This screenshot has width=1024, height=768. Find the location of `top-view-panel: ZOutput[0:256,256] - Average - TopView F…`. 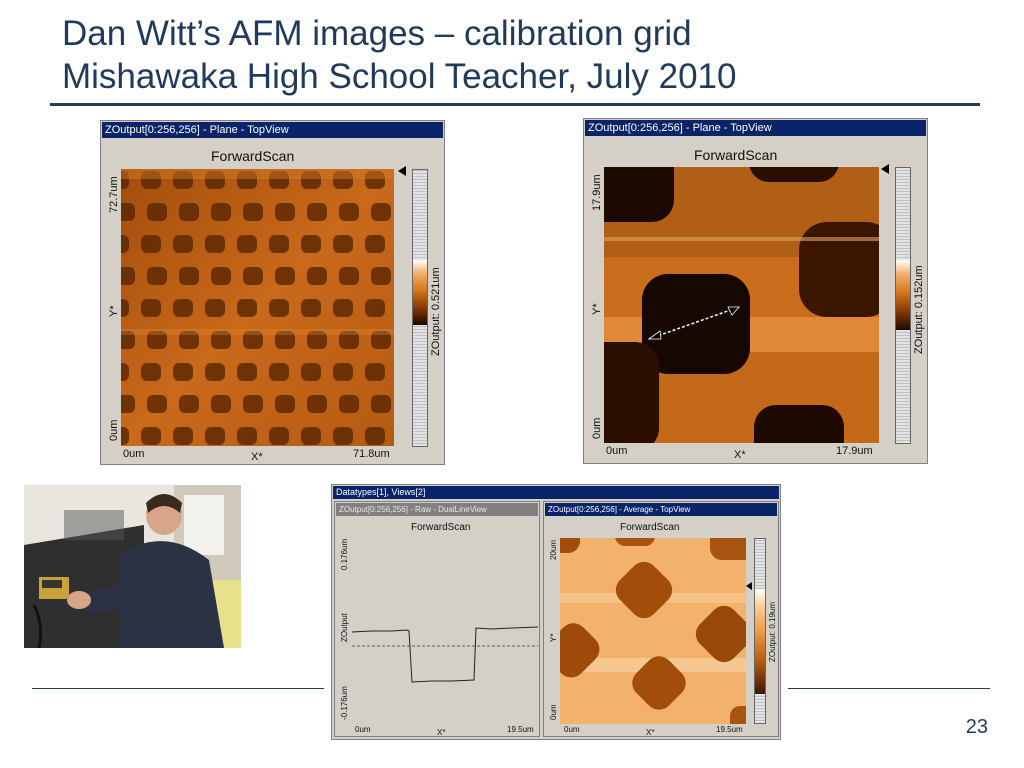

top-view-panel: ZOutput[0:256,256] - Average - TopView F… is located at coordinates (661, 619).